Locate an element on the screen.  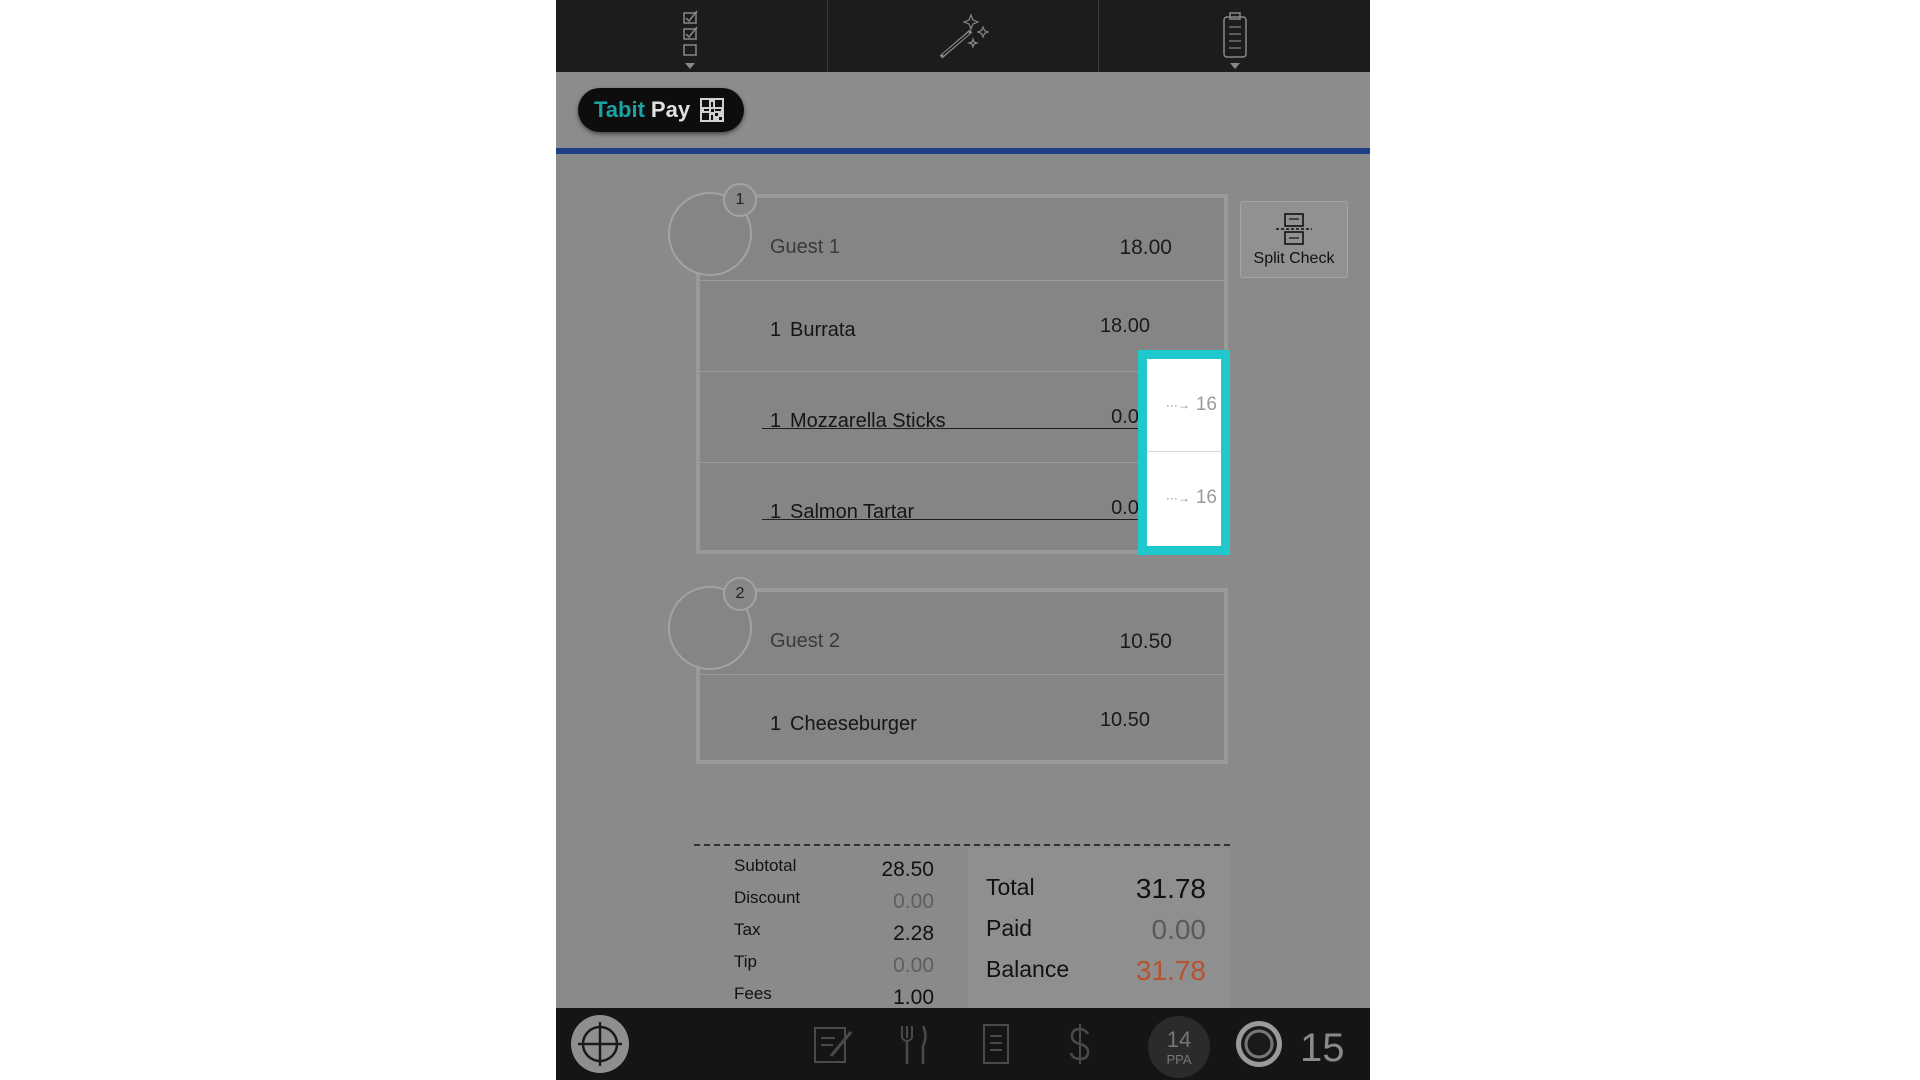
guest-seat-badge-1: 1 is located at coordinates (740, 200).